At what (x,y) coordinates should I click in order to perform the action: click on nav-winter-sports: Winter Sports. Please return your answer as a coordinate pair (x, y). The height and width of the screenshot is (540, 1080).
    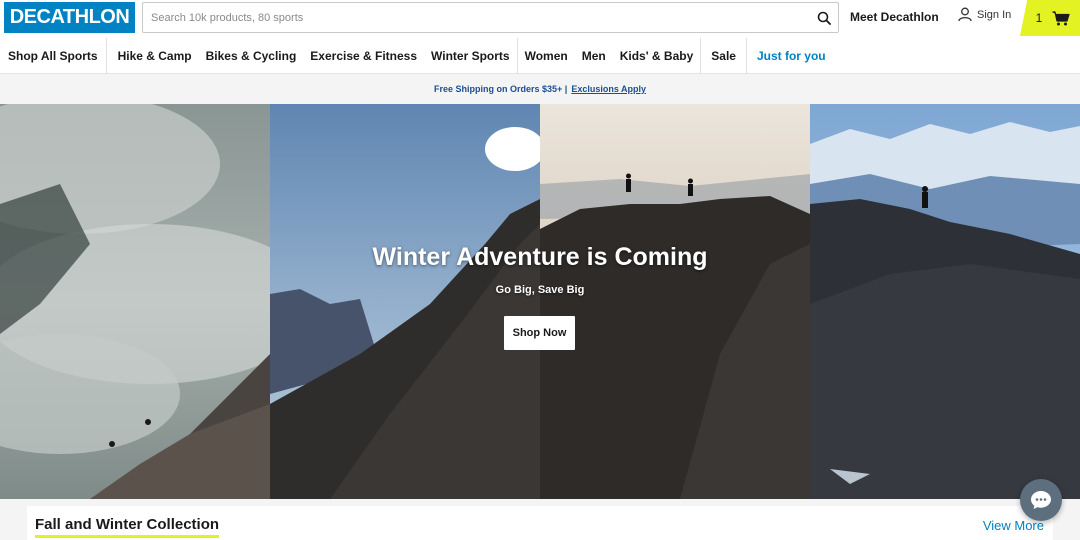
    Looking at the image, I should click on (470, 56).